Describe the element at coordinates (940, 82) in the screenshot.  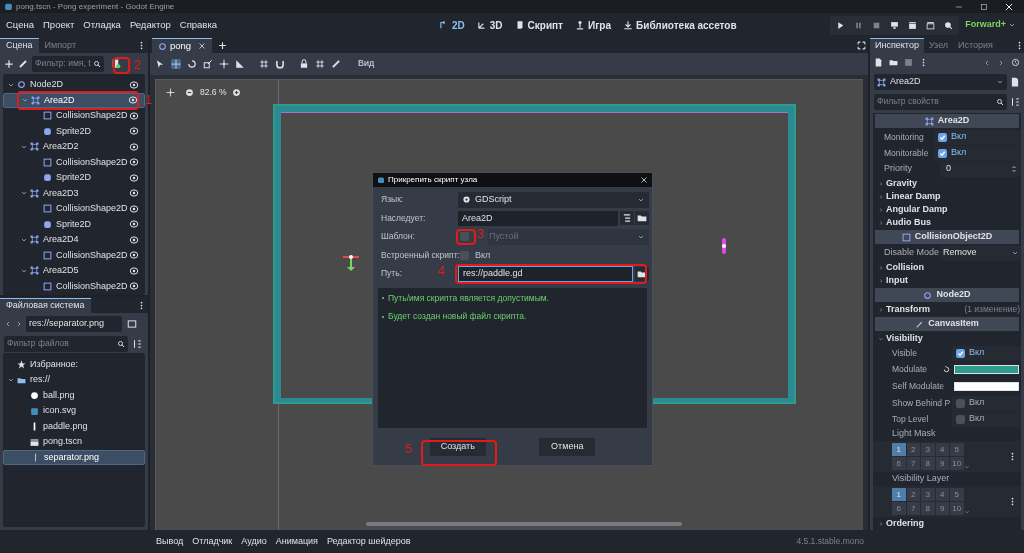
I see `node-selector: Area2D` at that location.